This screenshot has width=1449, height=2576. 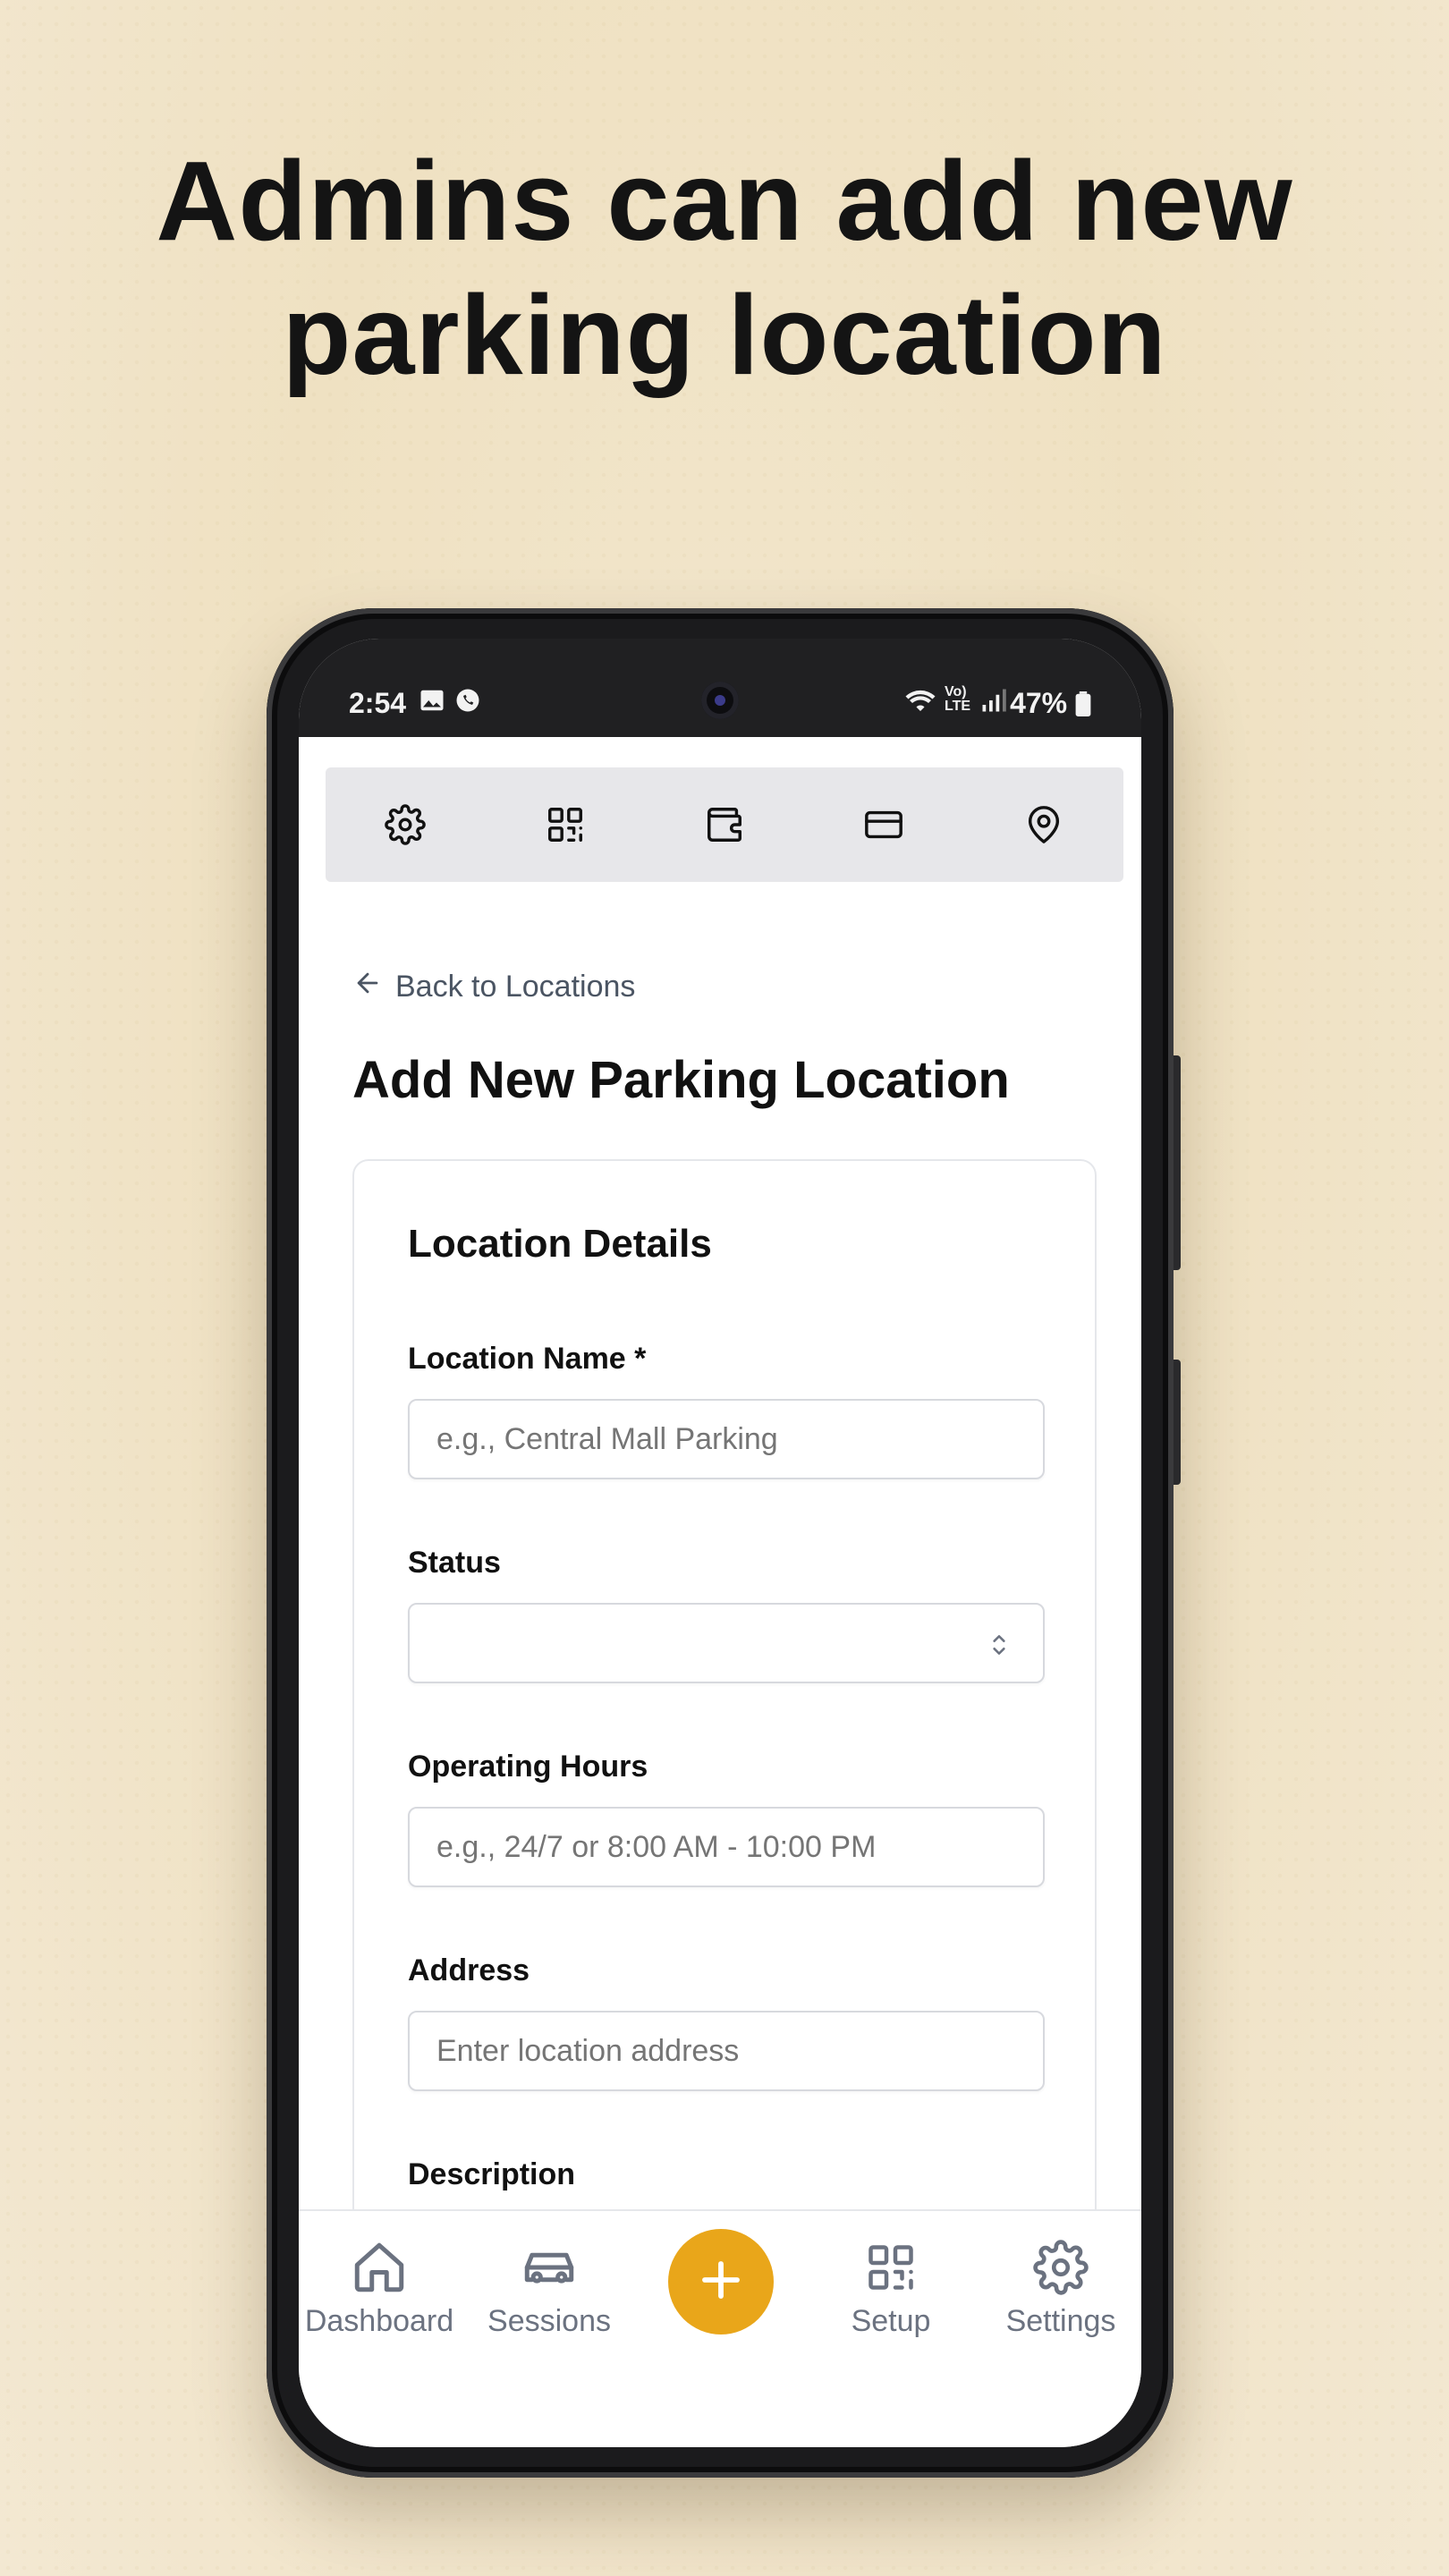 I want to click on add-button, so click(x=721, y=2281).